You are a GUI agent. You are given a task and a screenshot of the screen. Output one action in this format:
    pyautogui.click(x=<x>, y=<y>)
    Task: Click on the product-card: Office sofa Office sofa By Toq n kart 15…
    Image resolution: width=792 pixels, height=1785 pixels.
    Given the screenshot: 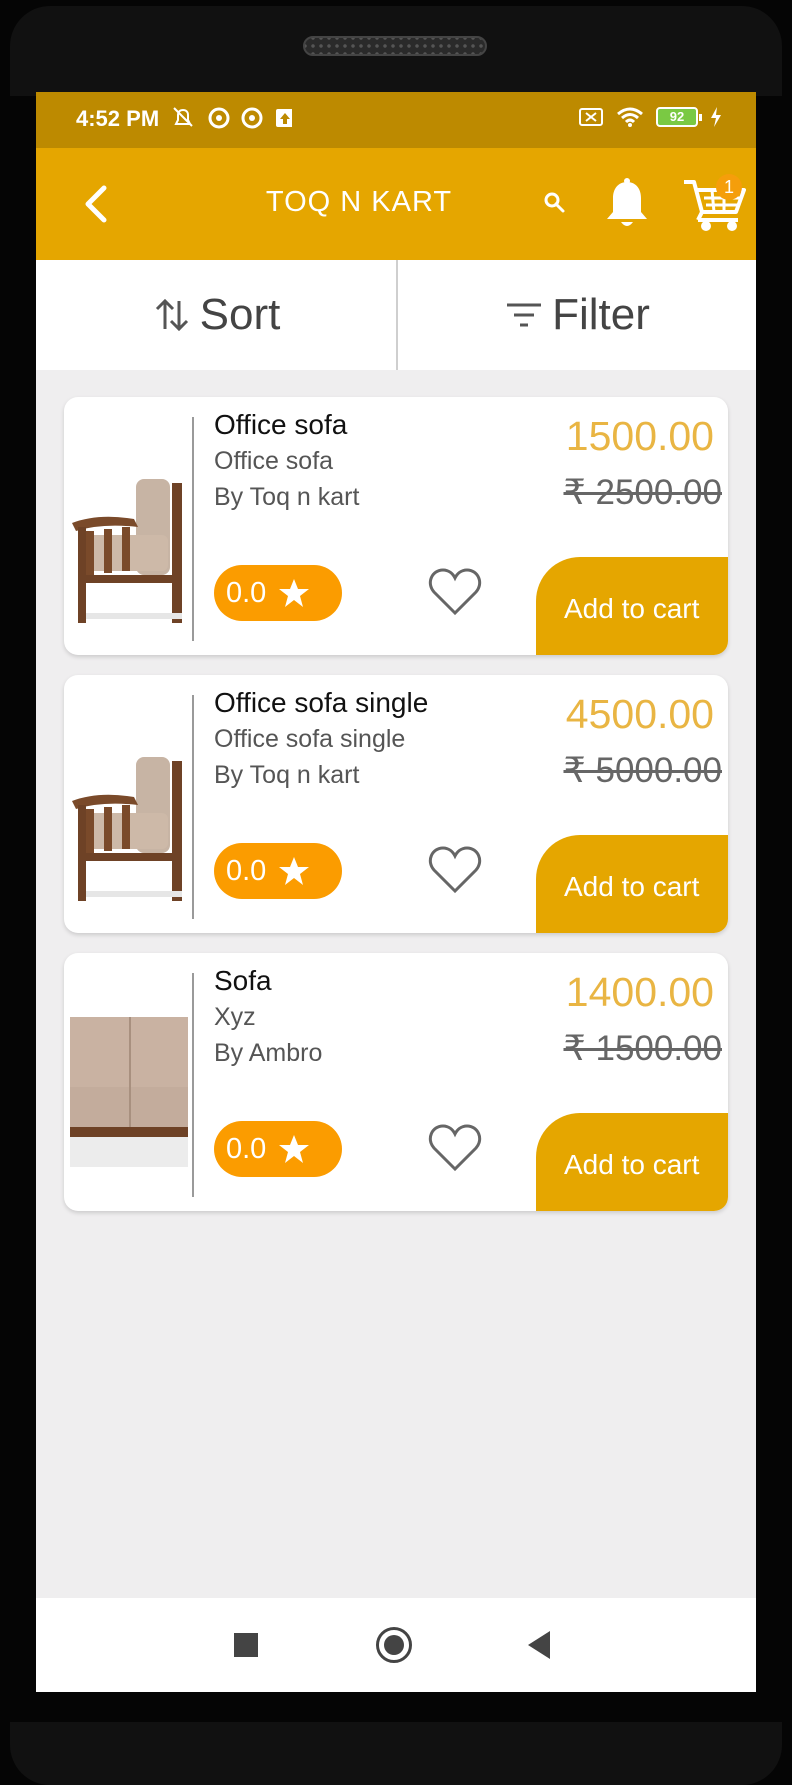 What is the action you would take?
    pyautogui.click(x=396, y=526)
    